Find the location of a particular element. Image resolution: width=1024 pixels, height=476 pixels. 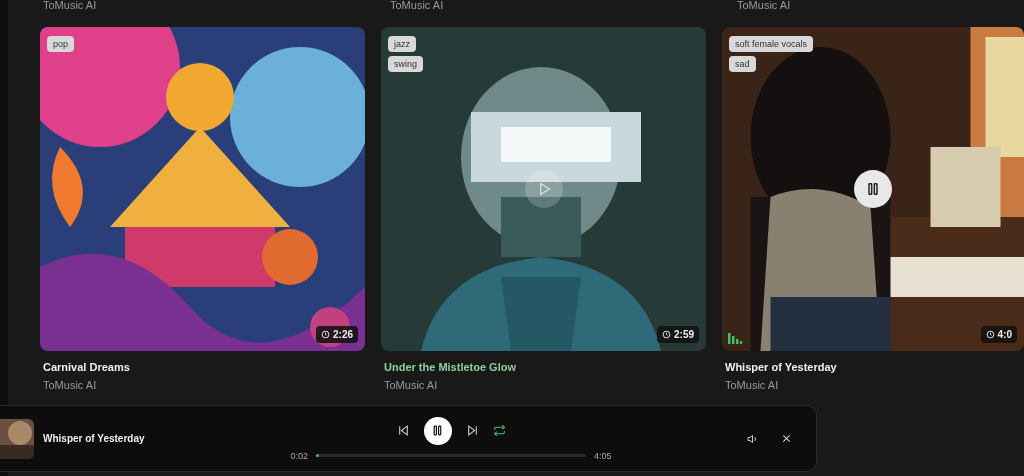

genre-tag: swing is located at coordinates (405, 64).